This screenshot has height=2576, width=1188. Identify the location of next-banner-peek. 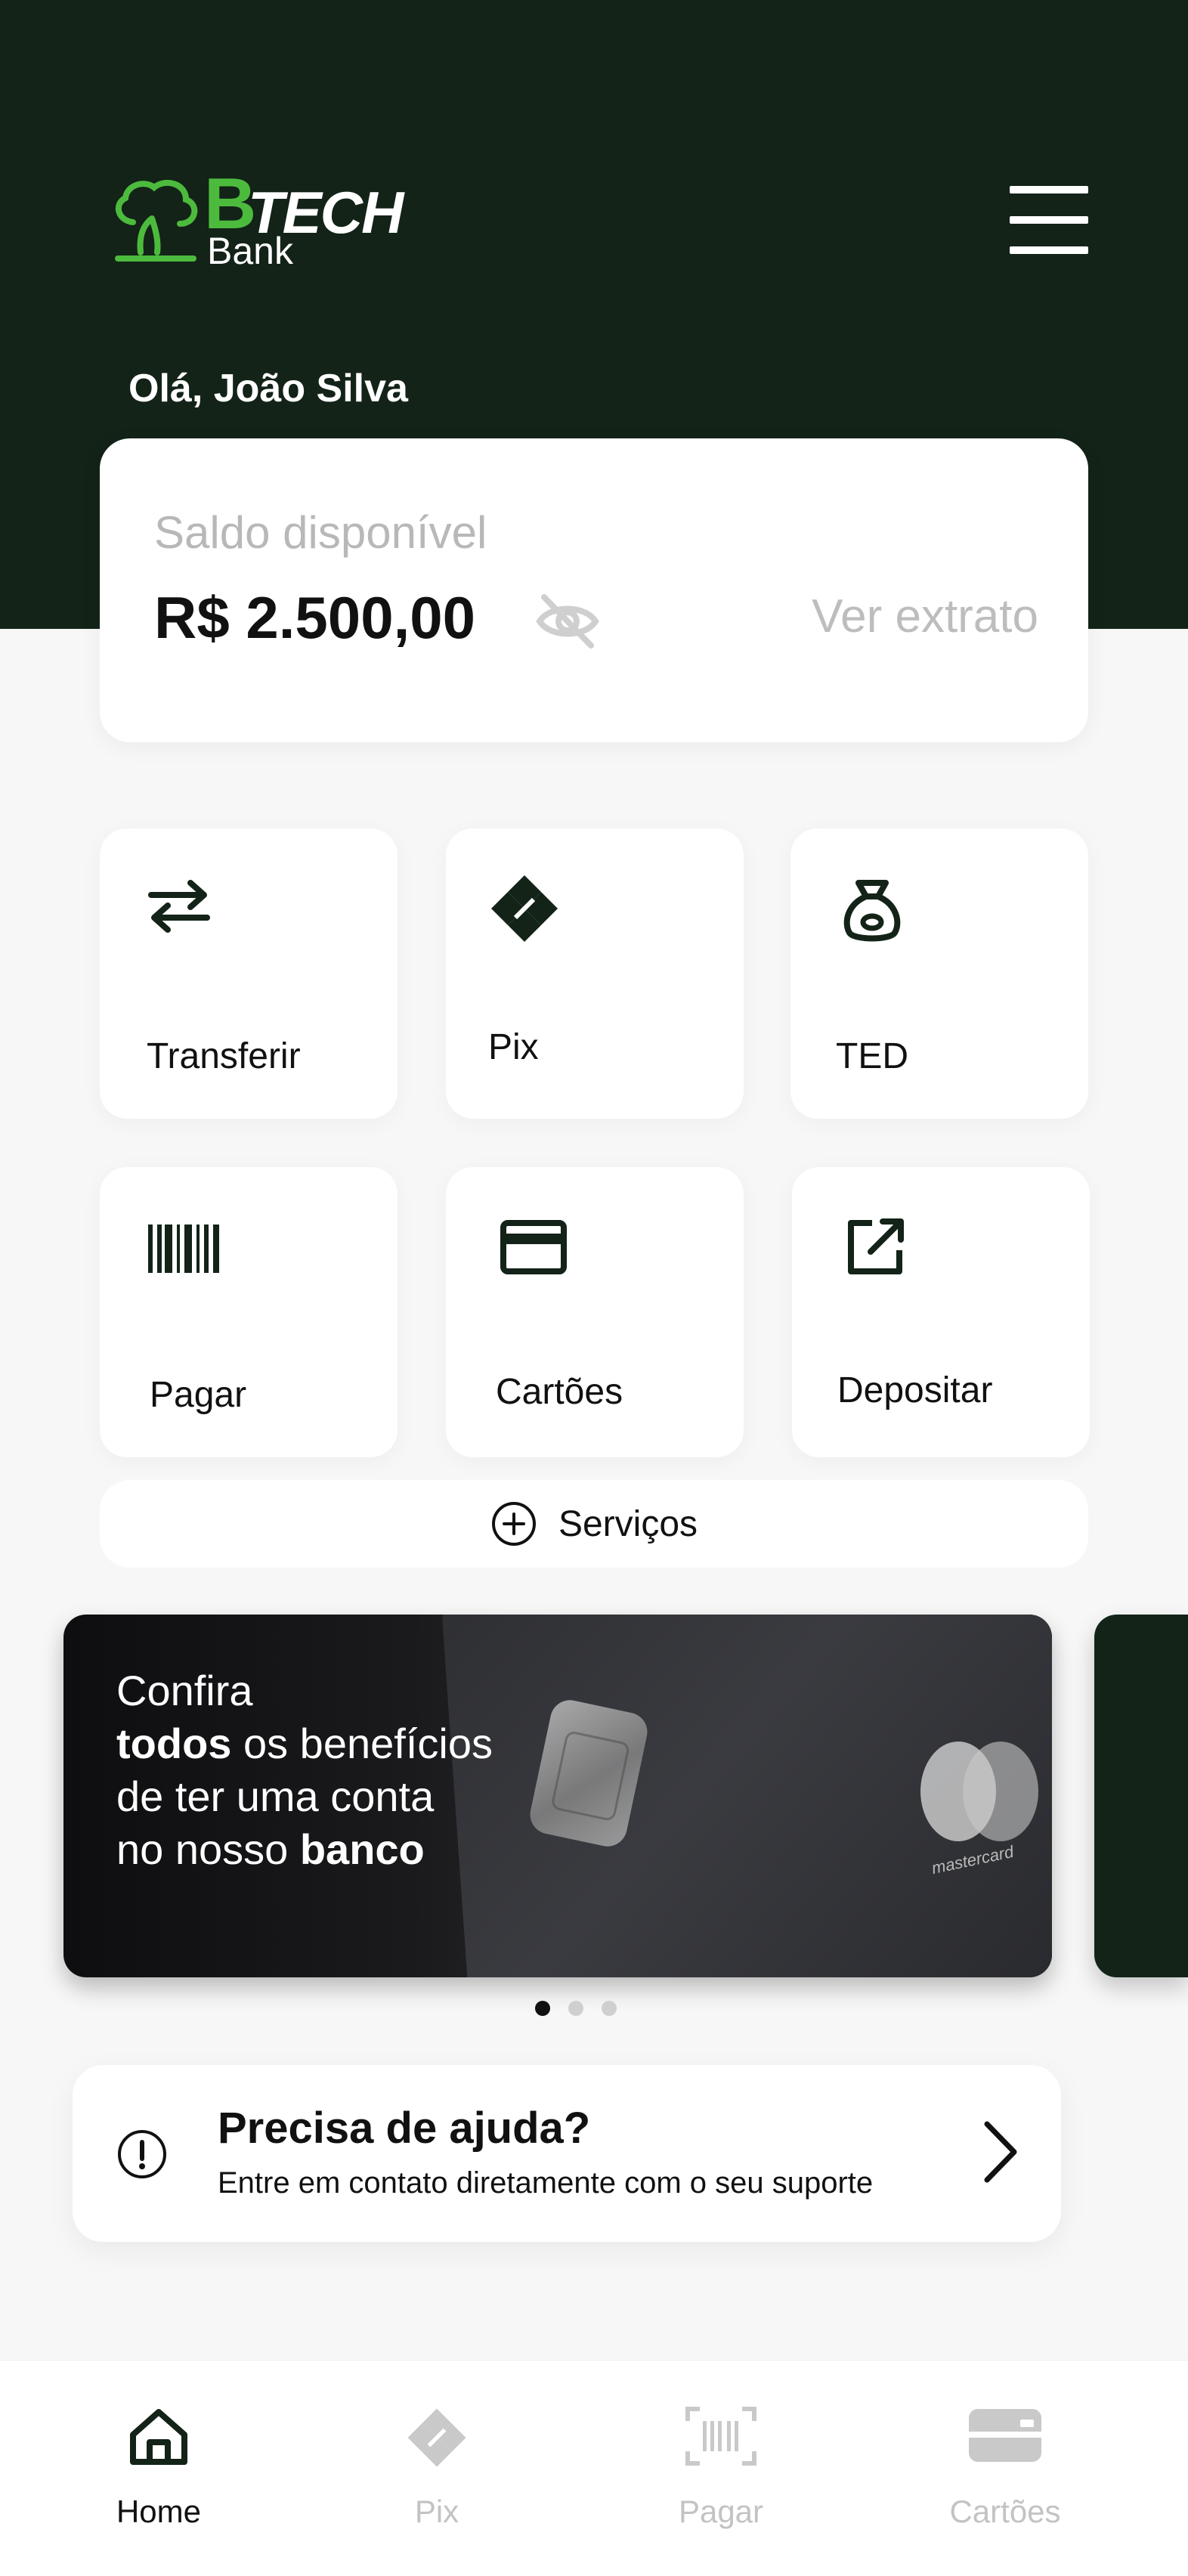
(1141, 1796).